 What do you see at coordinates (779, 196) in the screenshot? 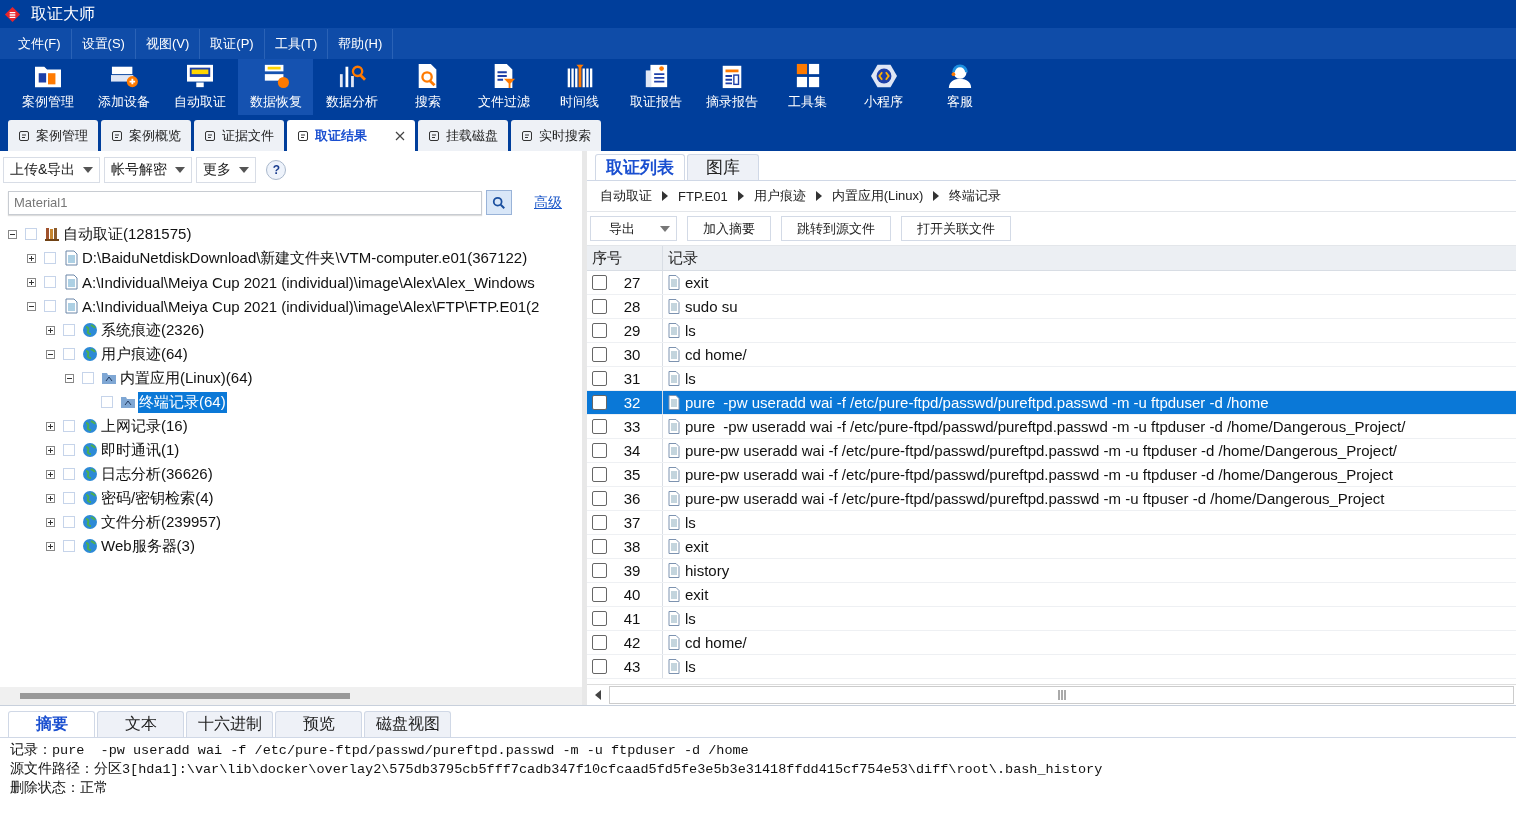
I see `breadcrumb-item: 用户痕迹` at bounding box center [779, 196].